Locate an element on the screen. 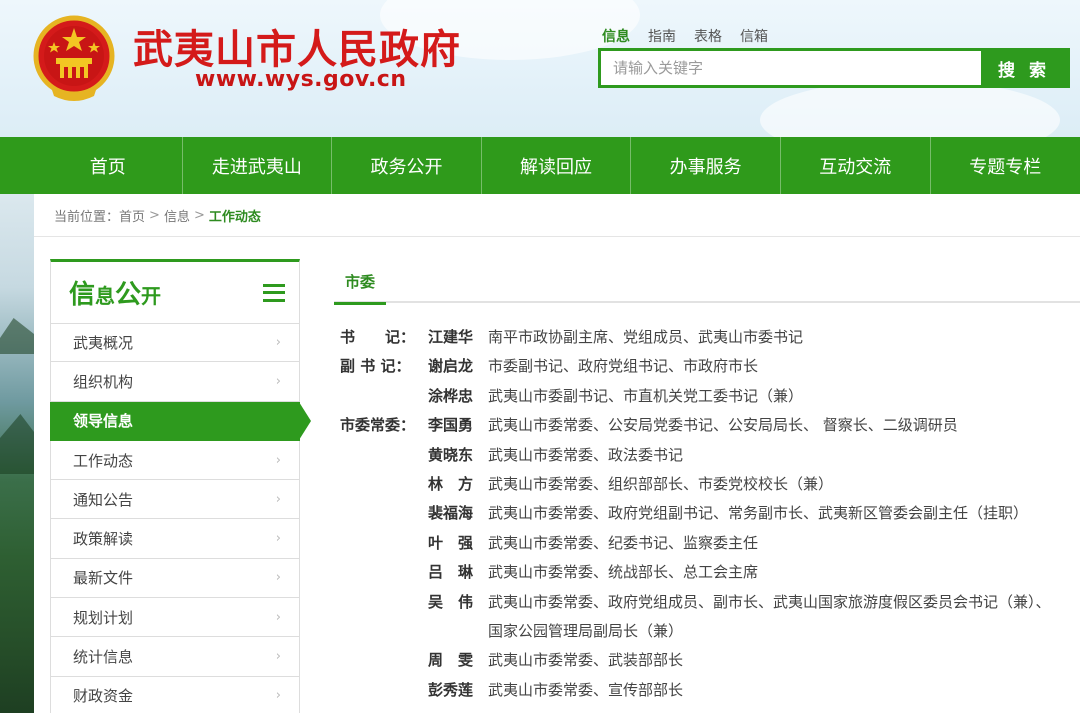 The image size is (1080, 713). leader-row: 裴福海 武夷山市委常委、政府党组副书记、常务副市长、武夷新区管委会副主任（挂职） is located at coordinates (710, 513).